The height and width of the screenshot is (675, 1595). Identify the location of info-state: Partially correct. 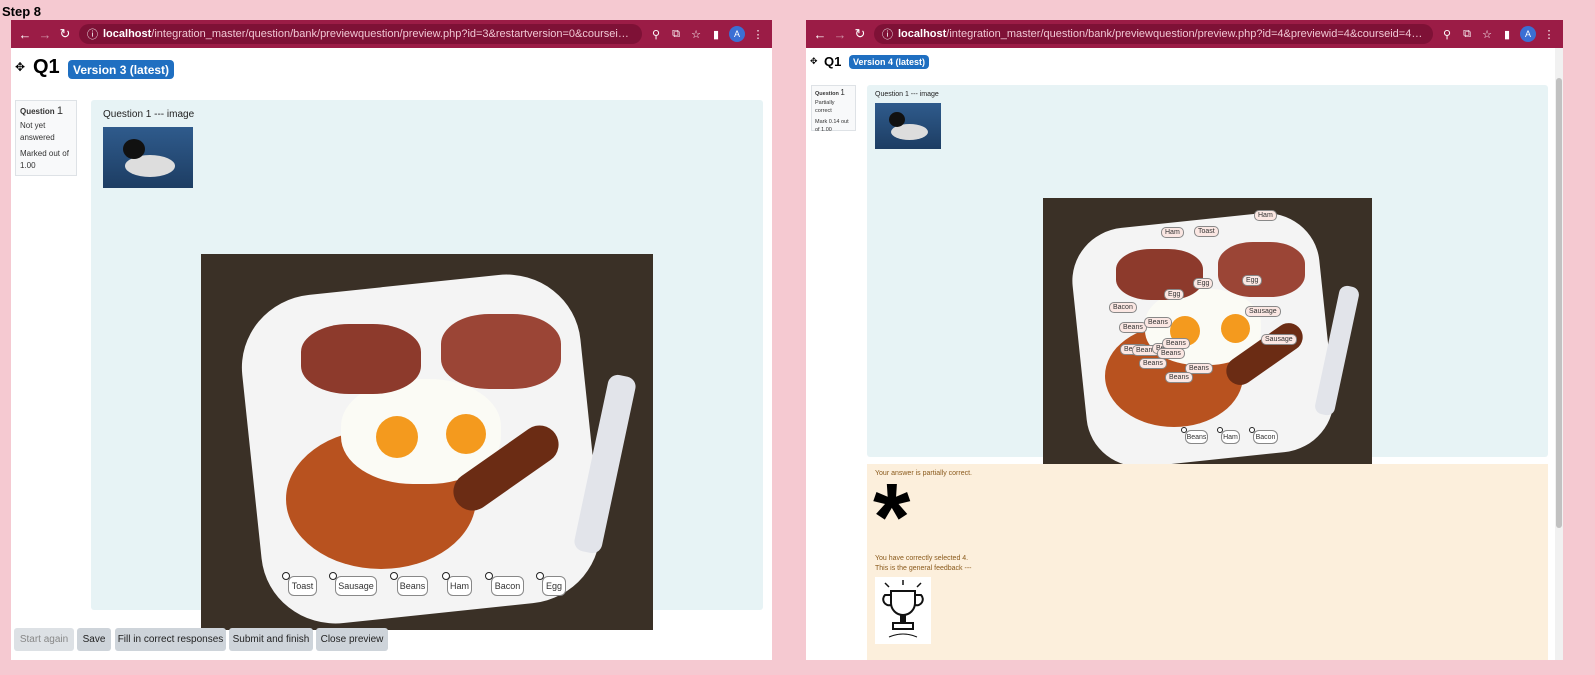
(825, 107).